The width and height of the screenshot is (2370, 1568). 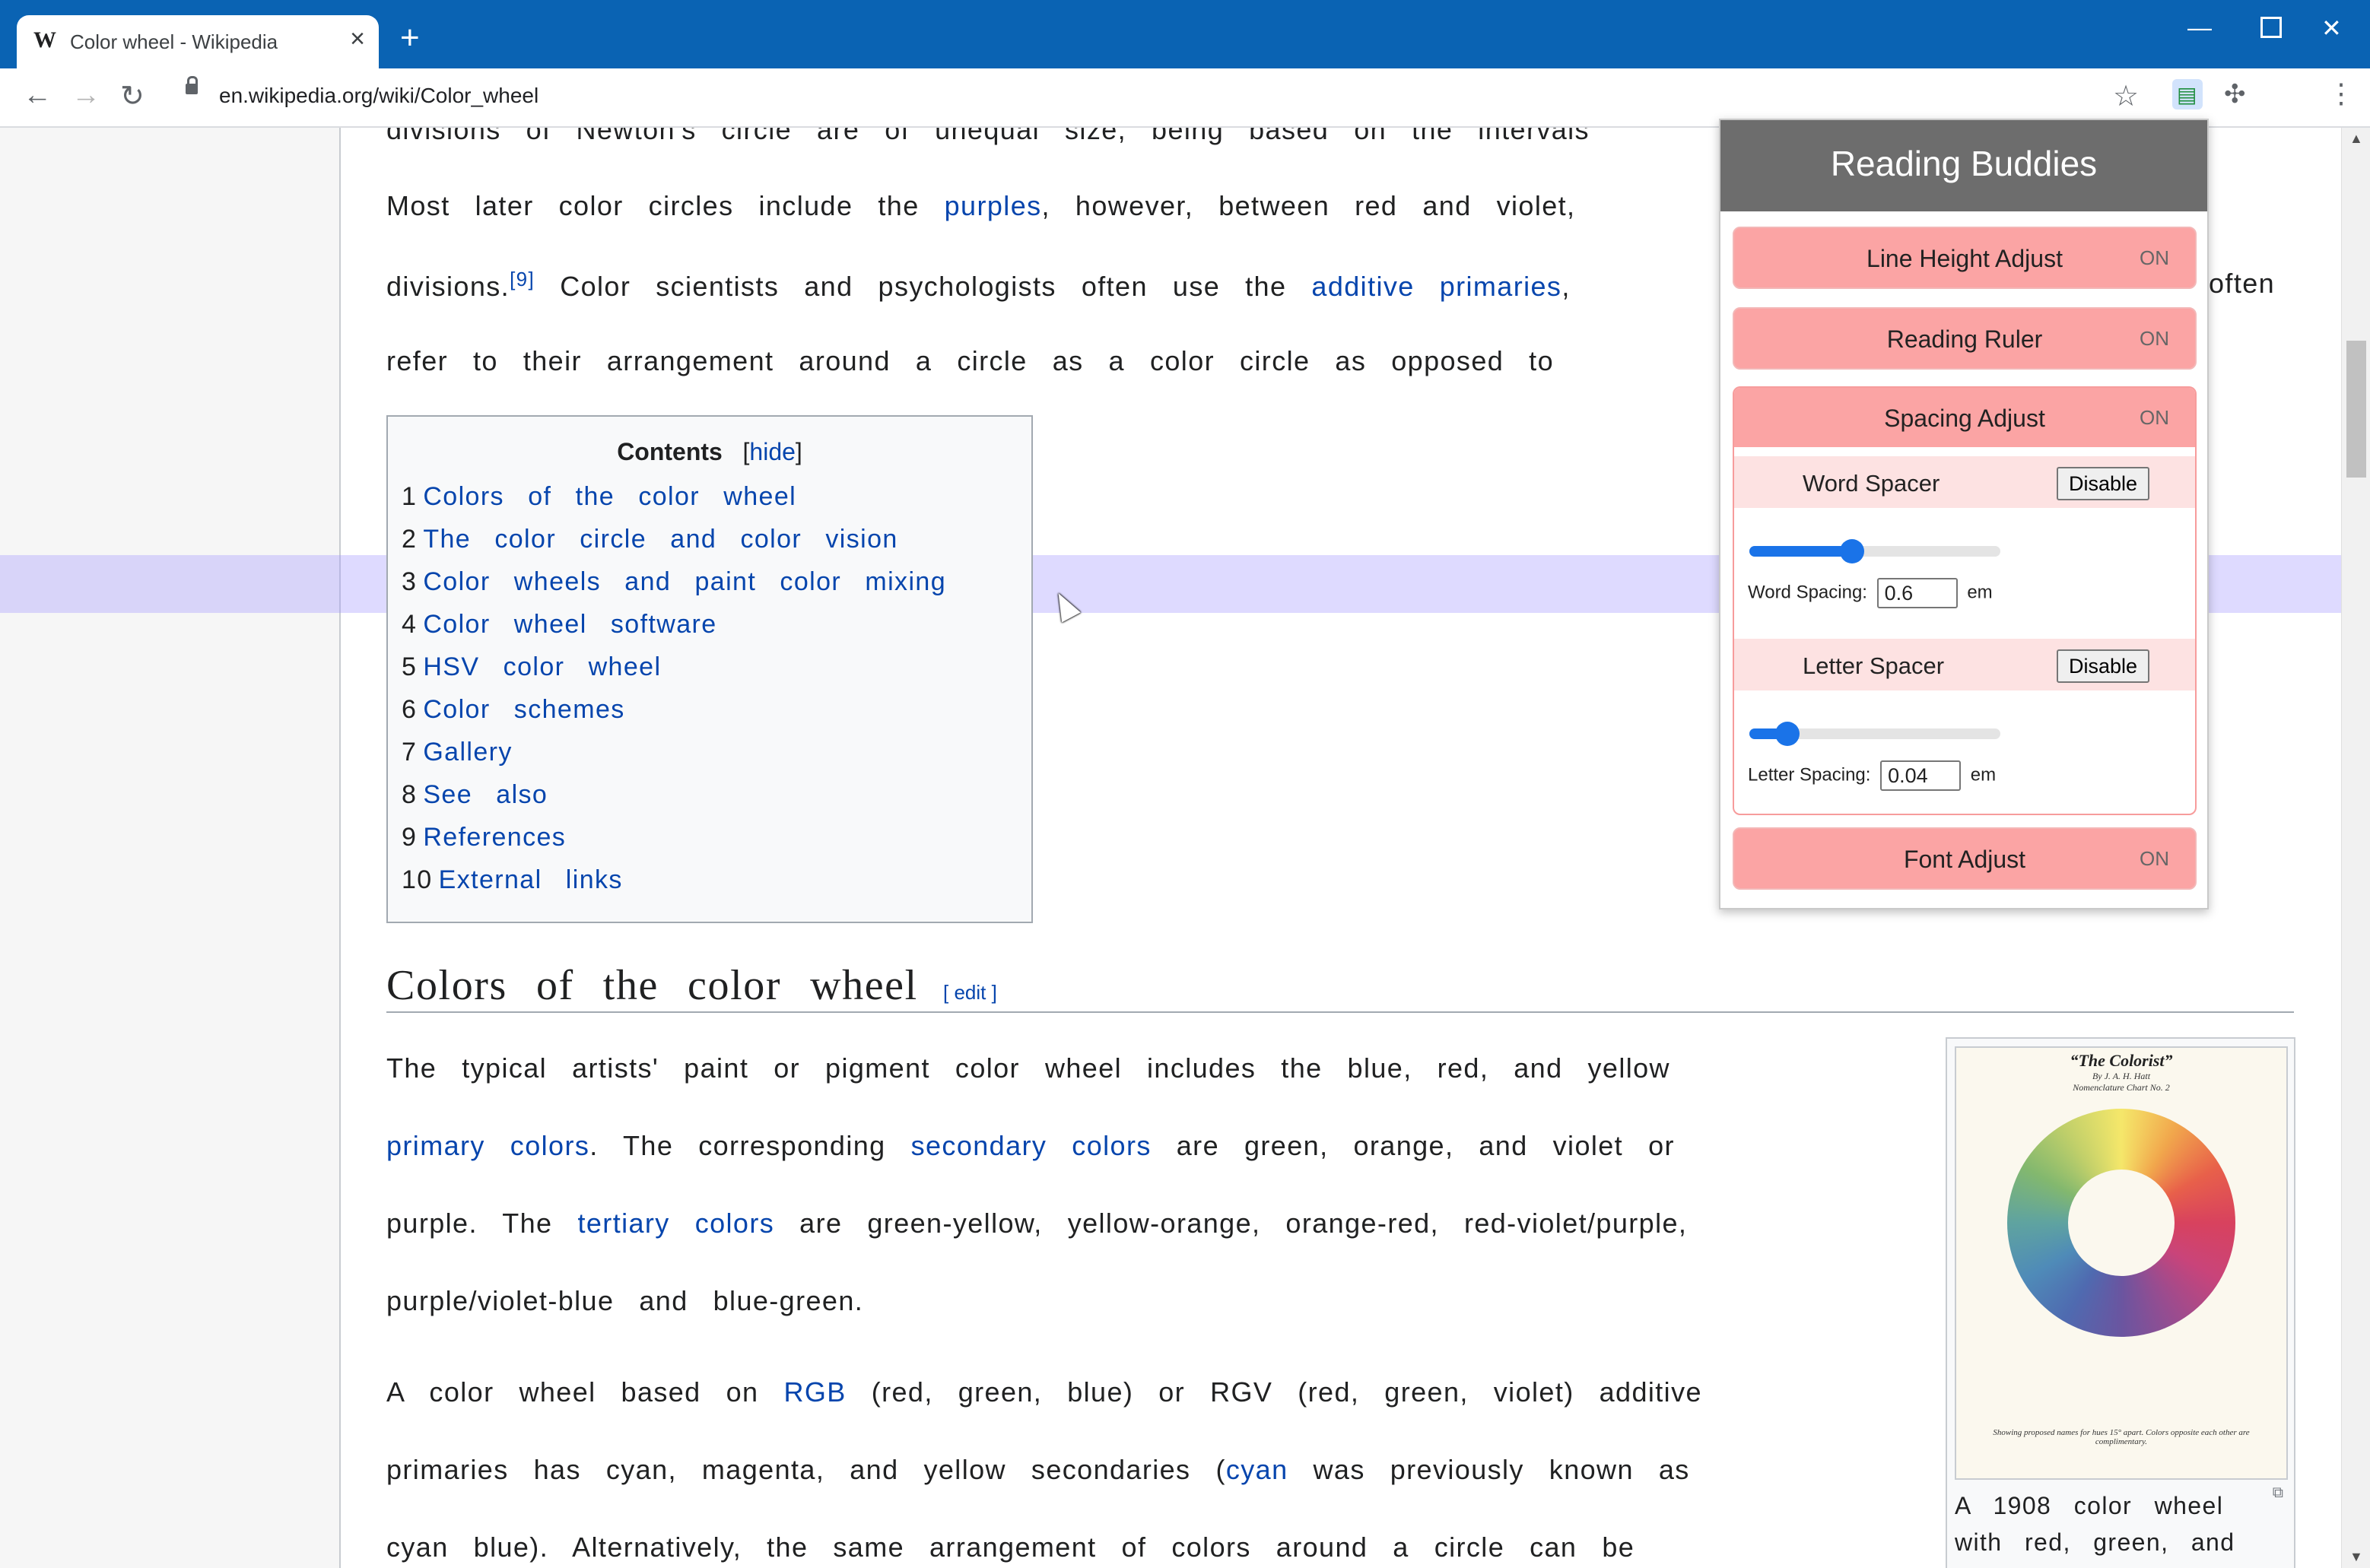 I want to click on toc-link: Colors of the color wheel, so click(x=609, y=497).